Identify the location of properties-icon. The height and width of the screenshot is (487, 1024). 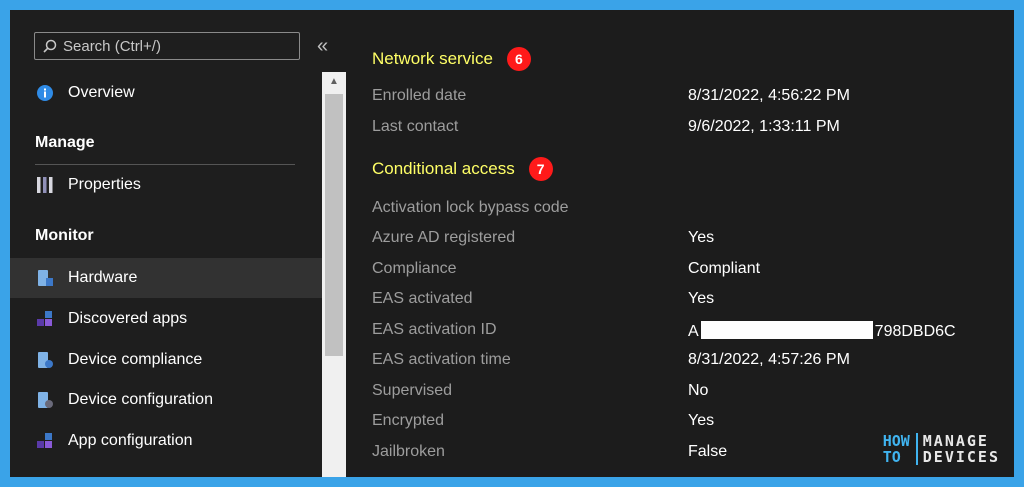
(45, 185).